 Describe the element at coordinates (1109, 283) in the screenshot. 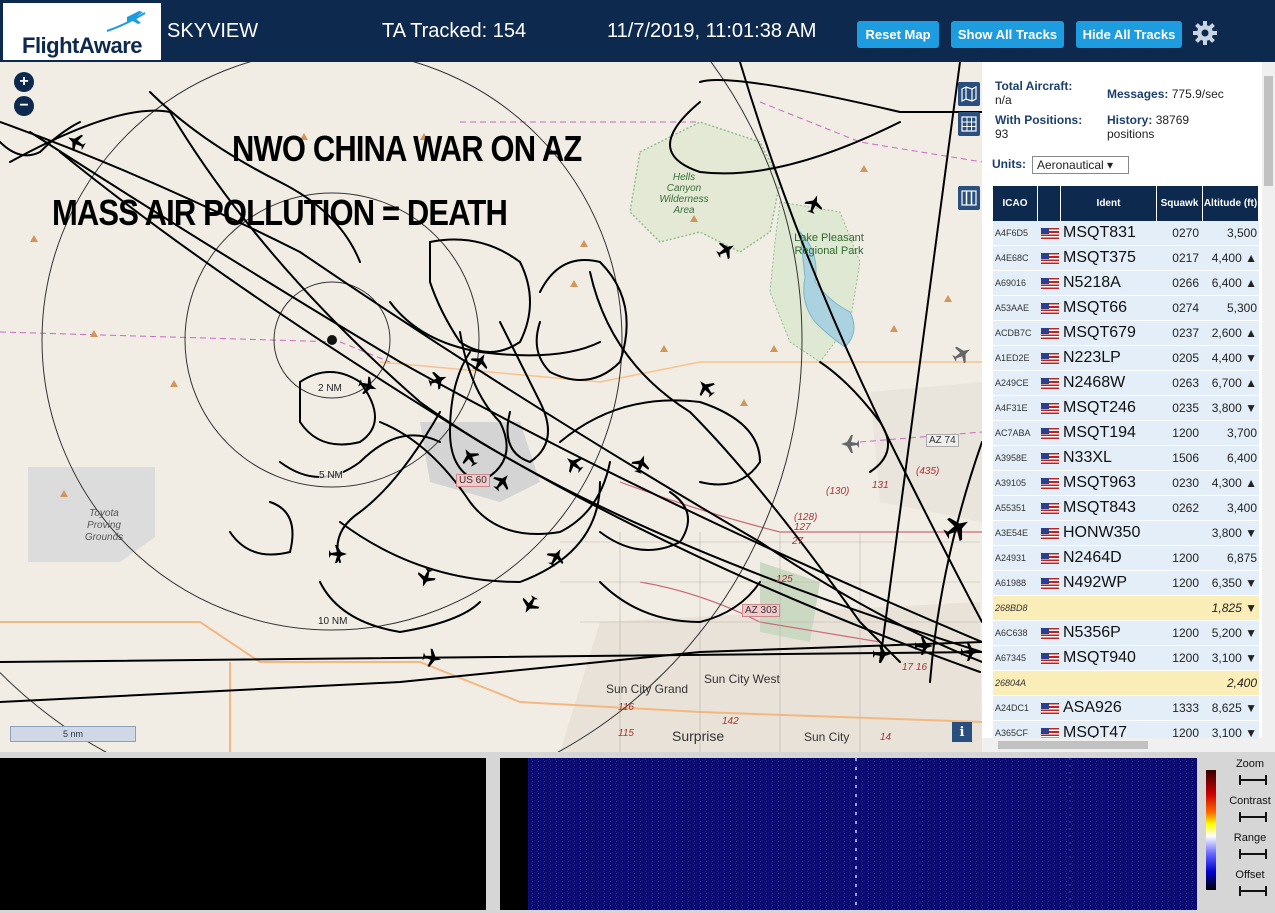

I see `cell-ident: N5218A` at that location.